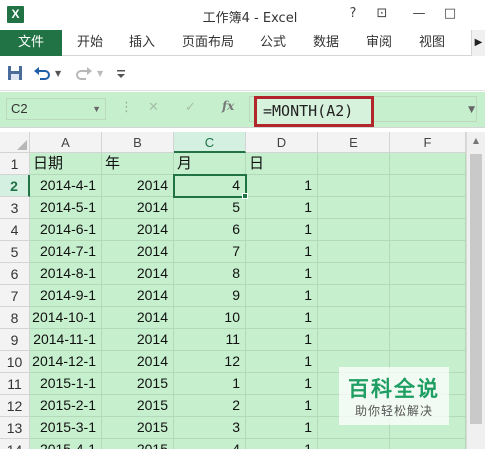 Image resolution: width=485 pixels, height=449 pixels. Describe the element at coordinates (210, 186) in the screenshot. I see `cell-c2: 4` at that location.